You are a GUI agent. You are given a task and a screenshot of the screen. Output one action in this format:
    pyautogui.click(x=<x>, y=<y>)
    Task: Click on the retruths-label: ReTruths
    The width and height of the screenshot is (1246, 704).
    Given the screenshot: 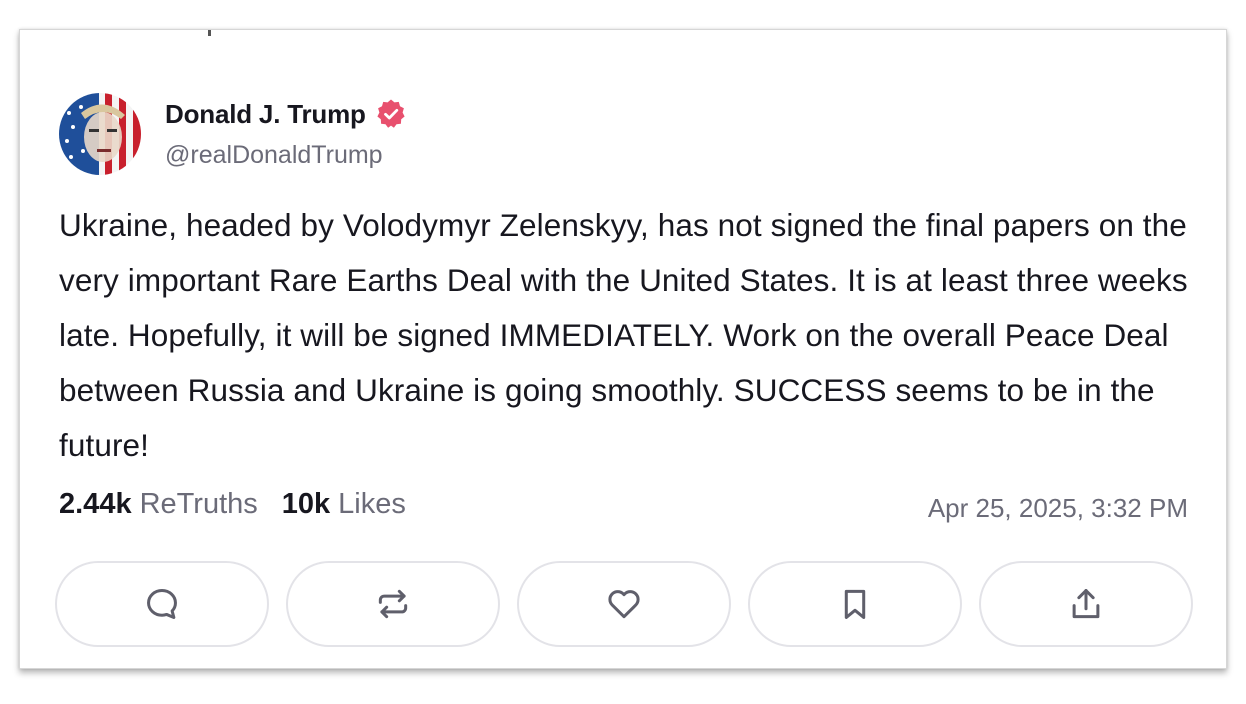 What is the action you would take?
    pyautogui.click(x=199, y=504)
    